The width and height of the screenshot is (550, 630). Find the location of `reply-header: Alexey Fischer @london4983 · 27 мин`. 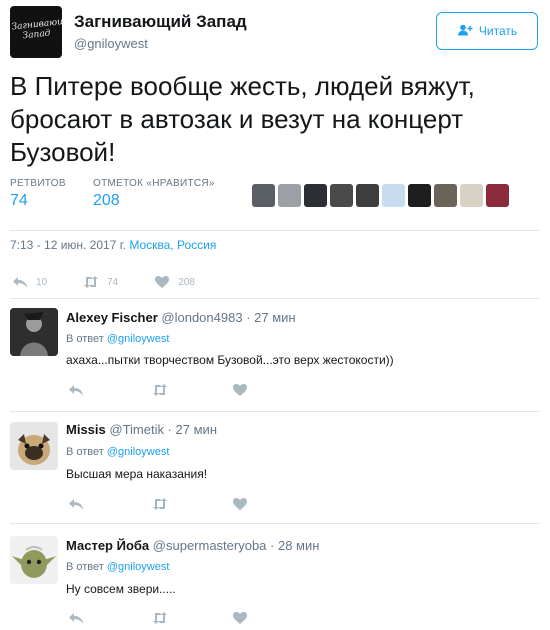

reply-header: Alexey Fischer @london4983 · 27 мин is located at coordinates (181, 317).